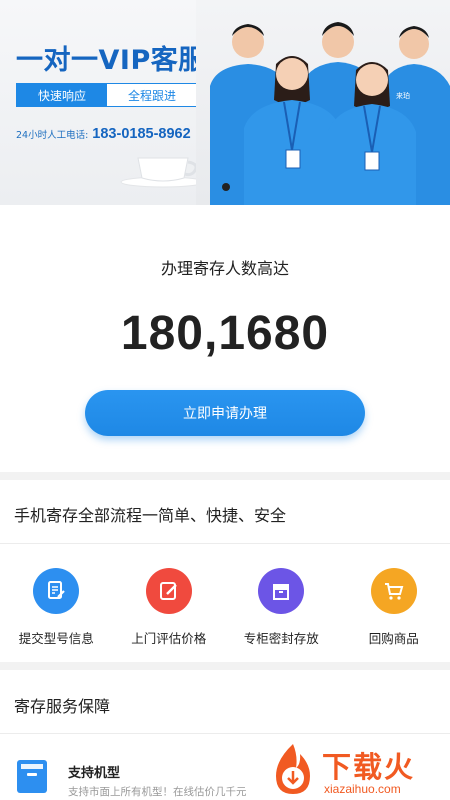 The width and height of the screenshot is (450, 800). I want to click on shopping-cart-icon, so click(393, 591).